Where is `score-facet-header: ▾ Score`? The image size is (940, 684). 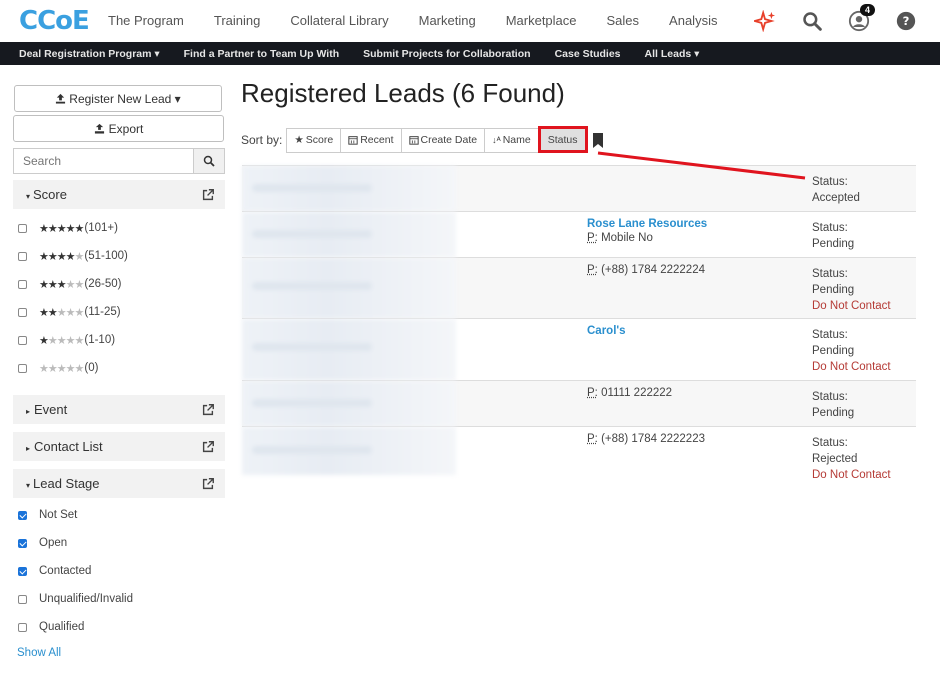 score-facet-header: ▾ Score is located at coordinates (119, 194).